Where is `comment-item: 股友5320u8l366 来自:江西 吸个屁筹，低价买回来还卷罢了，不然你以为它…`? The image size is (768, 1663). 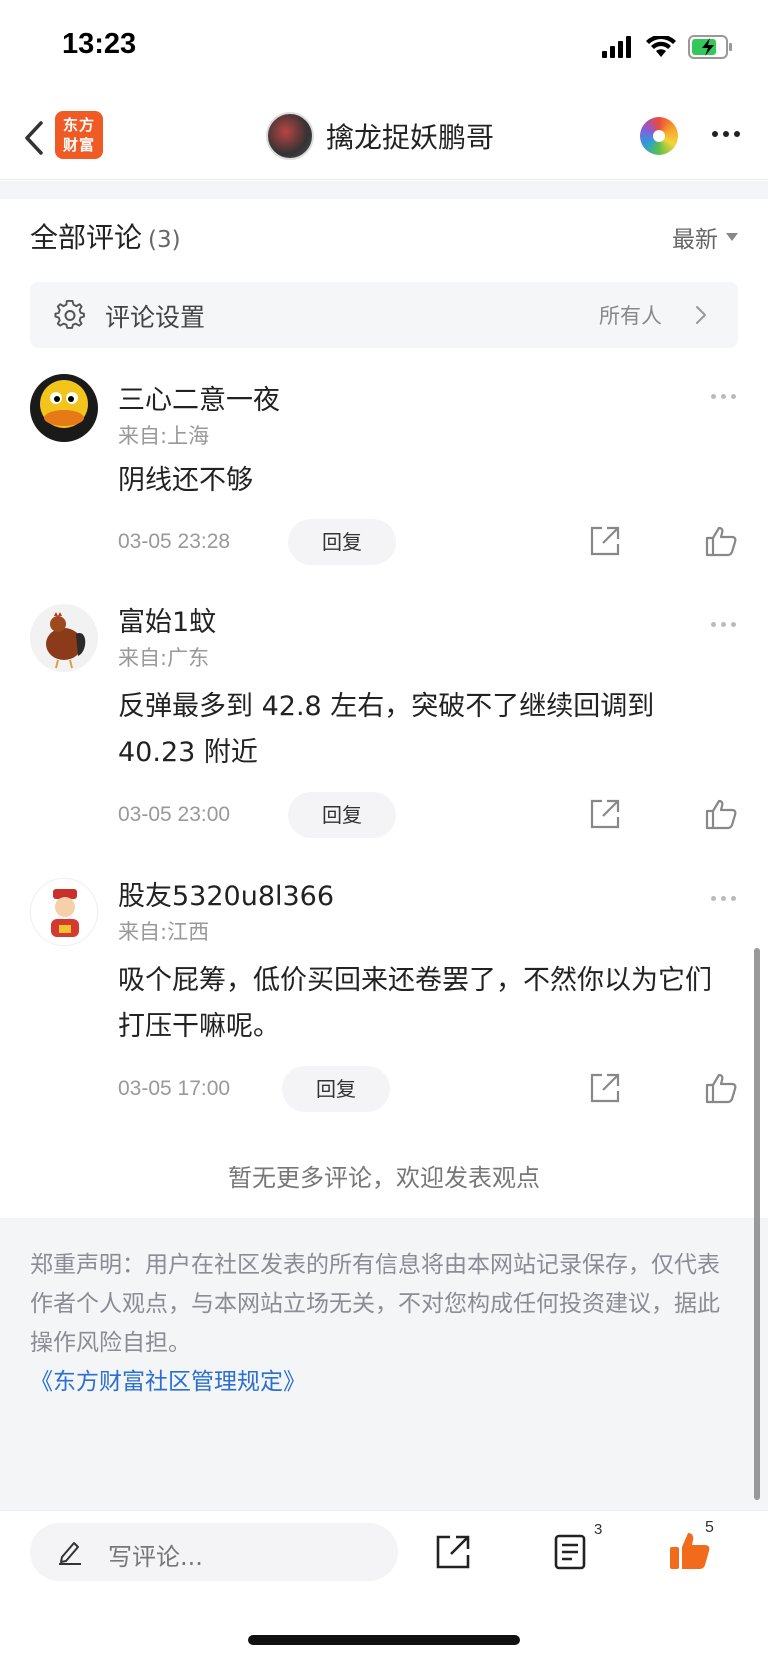
comment-item: 股友5320u8l366 来自:江西 吸个屁筹，低价买回来还卷罢了，不然你以为它… is located at coordinates (384, 995).